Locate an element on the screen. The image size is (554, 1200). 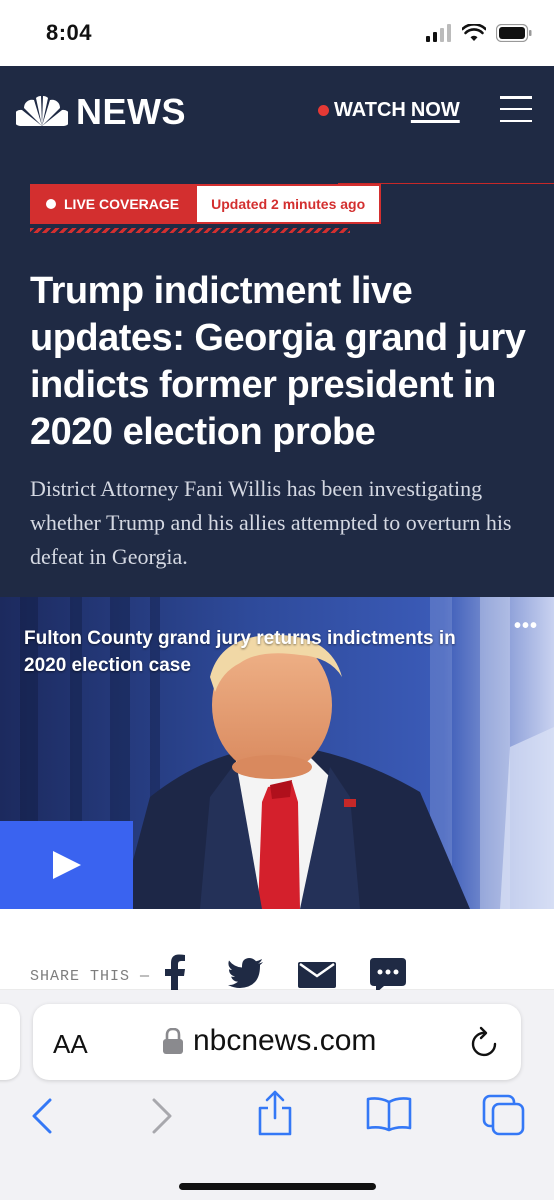
brand-text: NEWS is located at coordinates (131, 111).